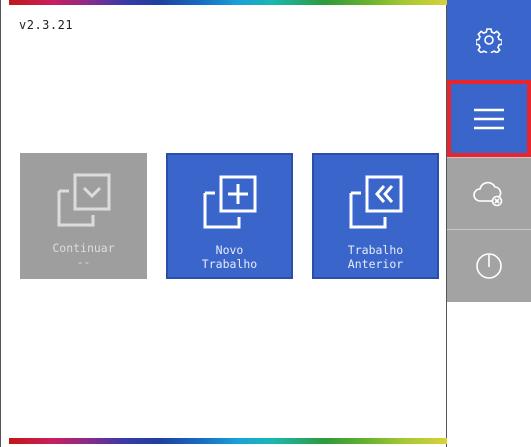  I want to click on previous-job-line2: Anterior, so click(375, 264).